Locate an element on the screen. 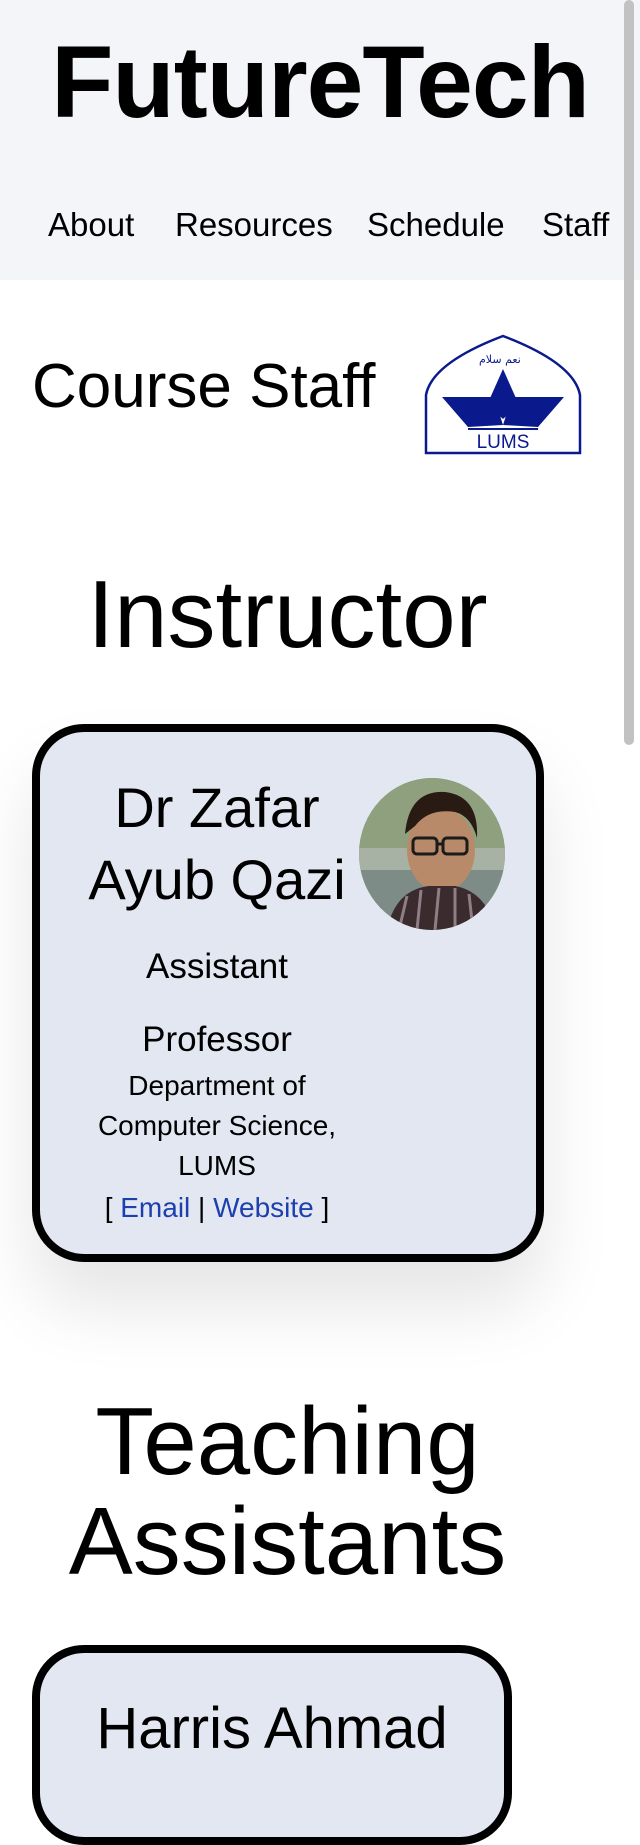 This screenshot has width=640, height=1845. teaching-assistants-heading: Teaching Assistants is located at coordinates (287, 1491).